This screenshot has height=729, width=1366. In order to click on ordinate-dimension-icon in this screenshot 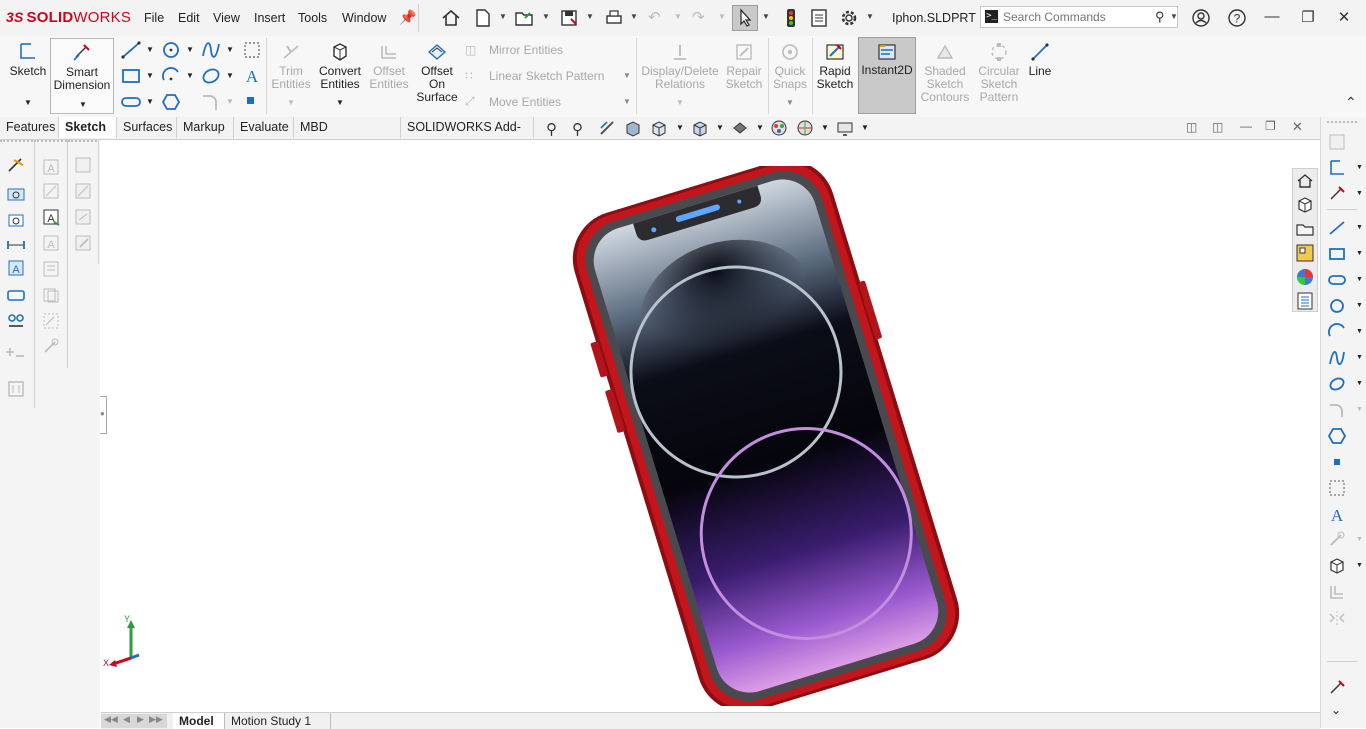, I will do `click(16, 219)`.